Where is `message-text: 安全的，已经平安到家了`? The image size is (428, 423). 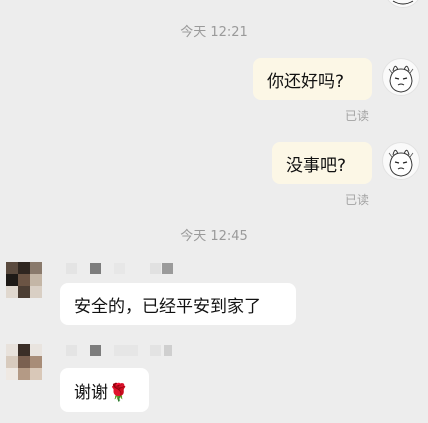
message-text: 安全的，已经平安到家了 is located at coordinates (167, 306).